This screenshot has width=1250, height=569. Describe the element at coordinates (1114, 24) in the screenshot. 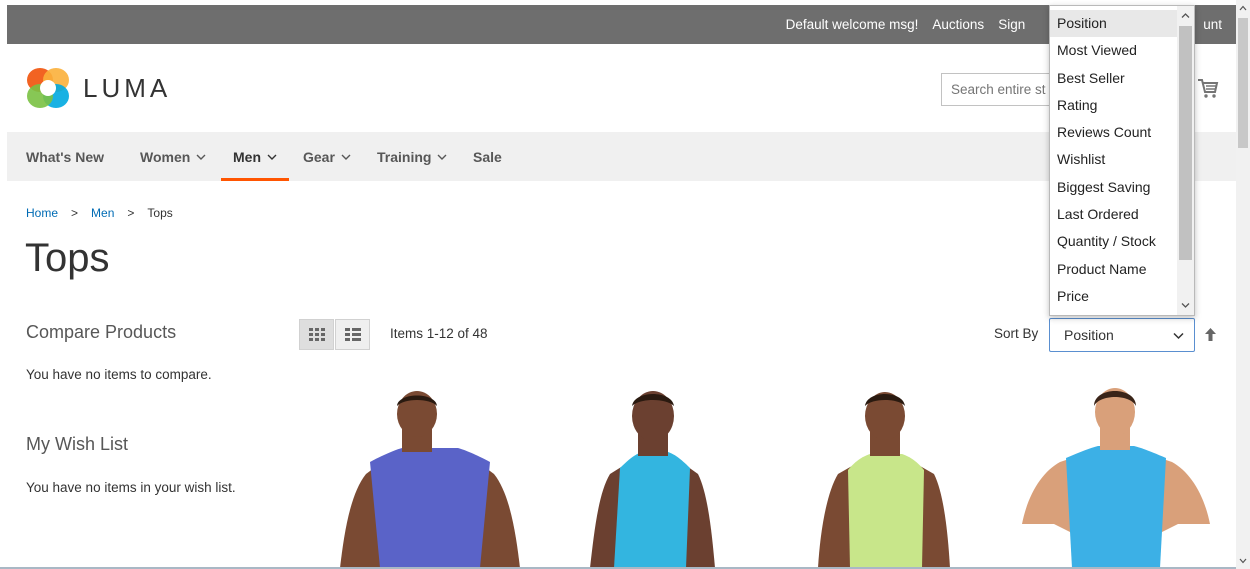

I see `sort-option-position: Position` at that location.